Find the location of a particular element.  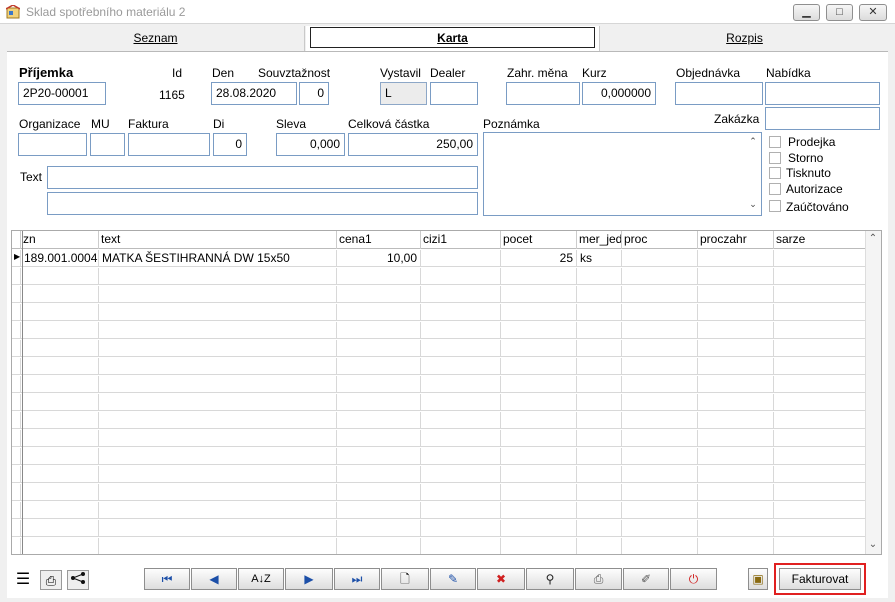

column-header-zn: zn is located at coordinates (59, 240).